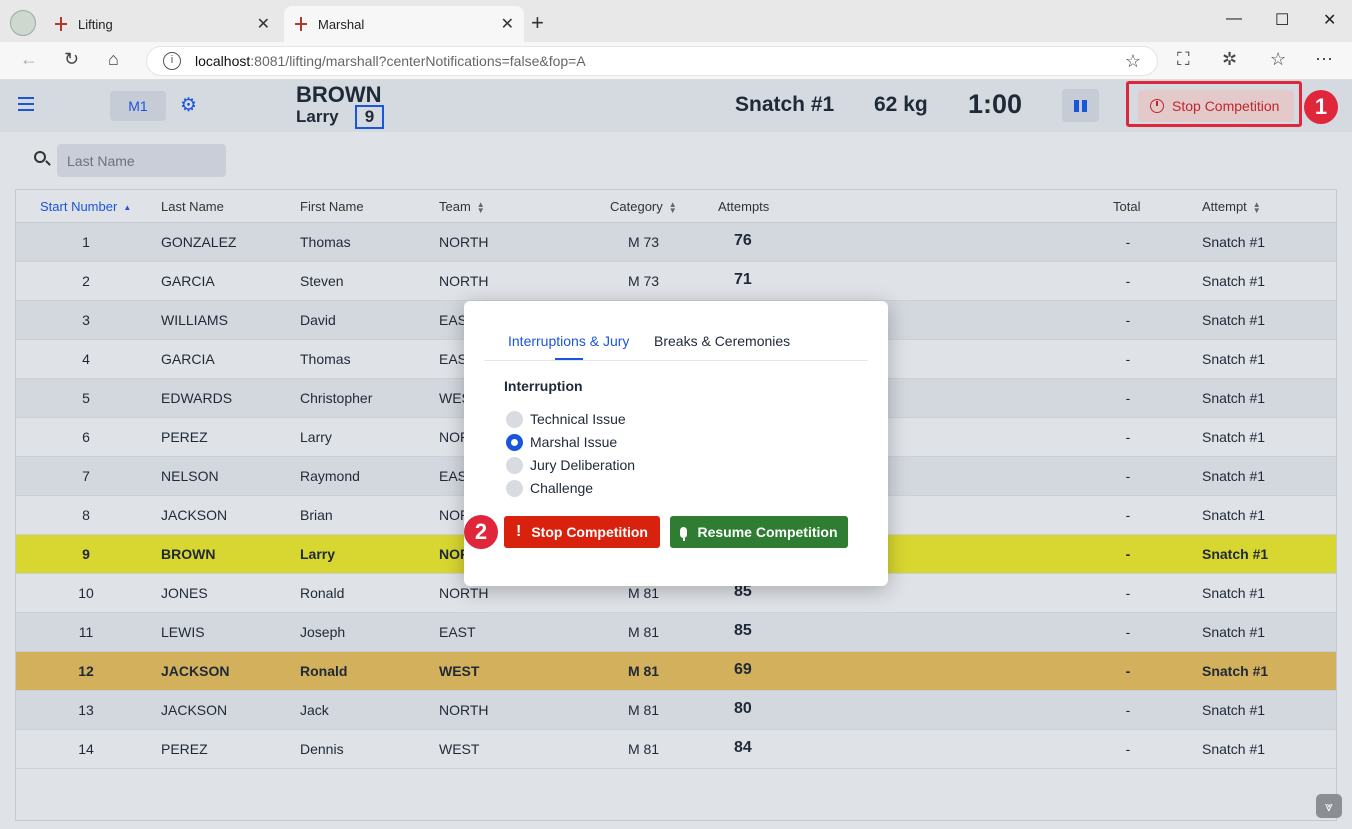  What do you see at coordinates (194, 710) in the screenshot?
I see `cell-last: JACKSON` at bounding box center [194, 710].